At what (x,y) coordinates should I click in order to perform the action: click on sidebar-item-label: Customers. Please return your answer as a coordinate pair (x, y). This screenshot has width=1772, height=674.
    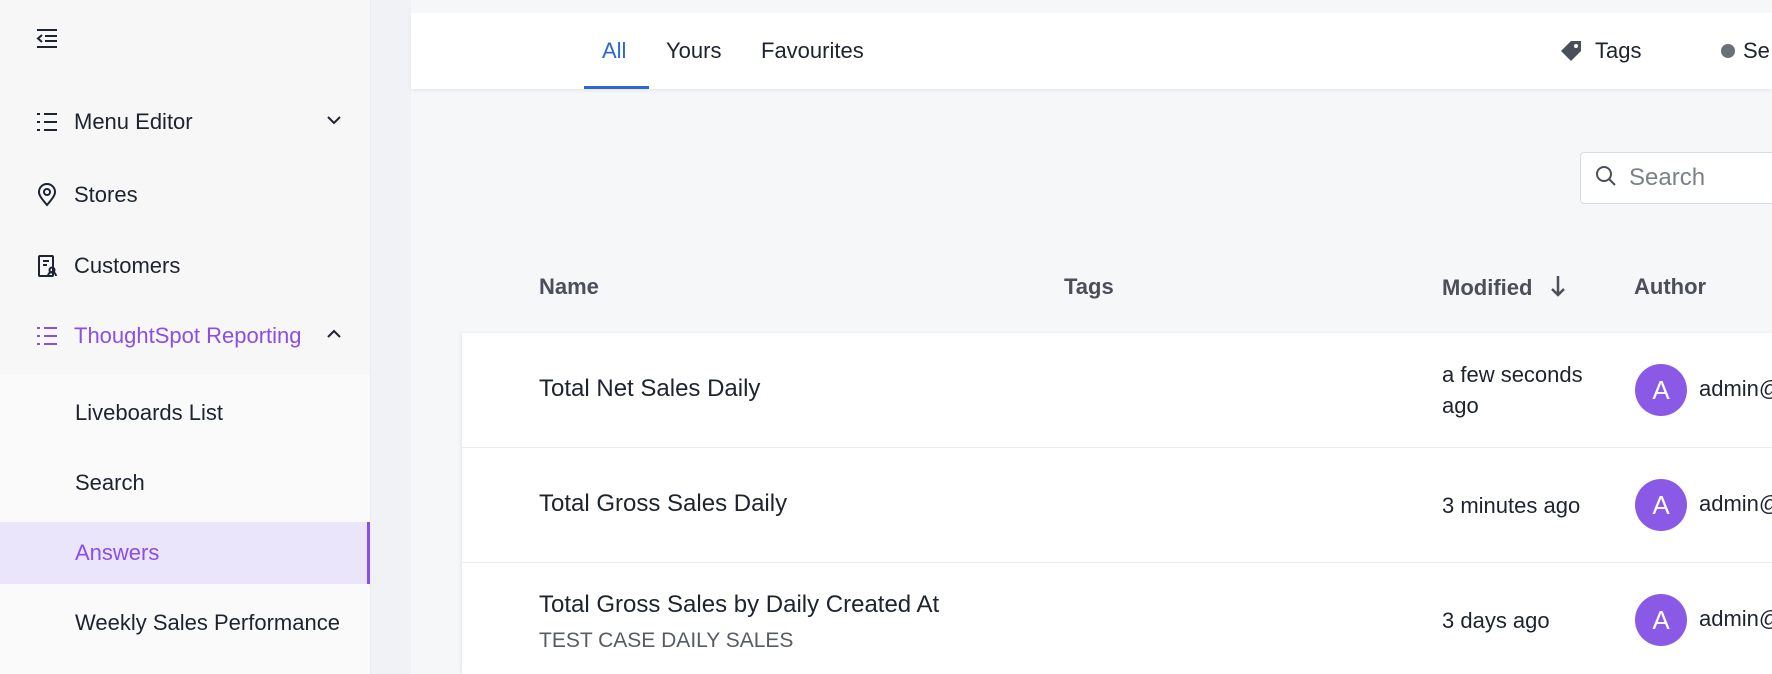
    Looking at the image, I should click on (127, 265).